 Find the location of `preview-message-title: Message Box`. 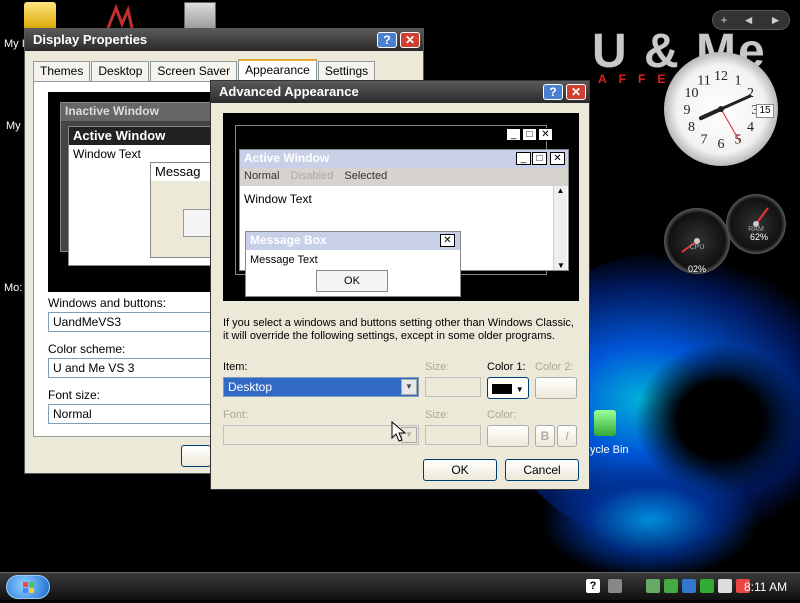

preview-message-title: Message Box is located at coordinates (353, 241).